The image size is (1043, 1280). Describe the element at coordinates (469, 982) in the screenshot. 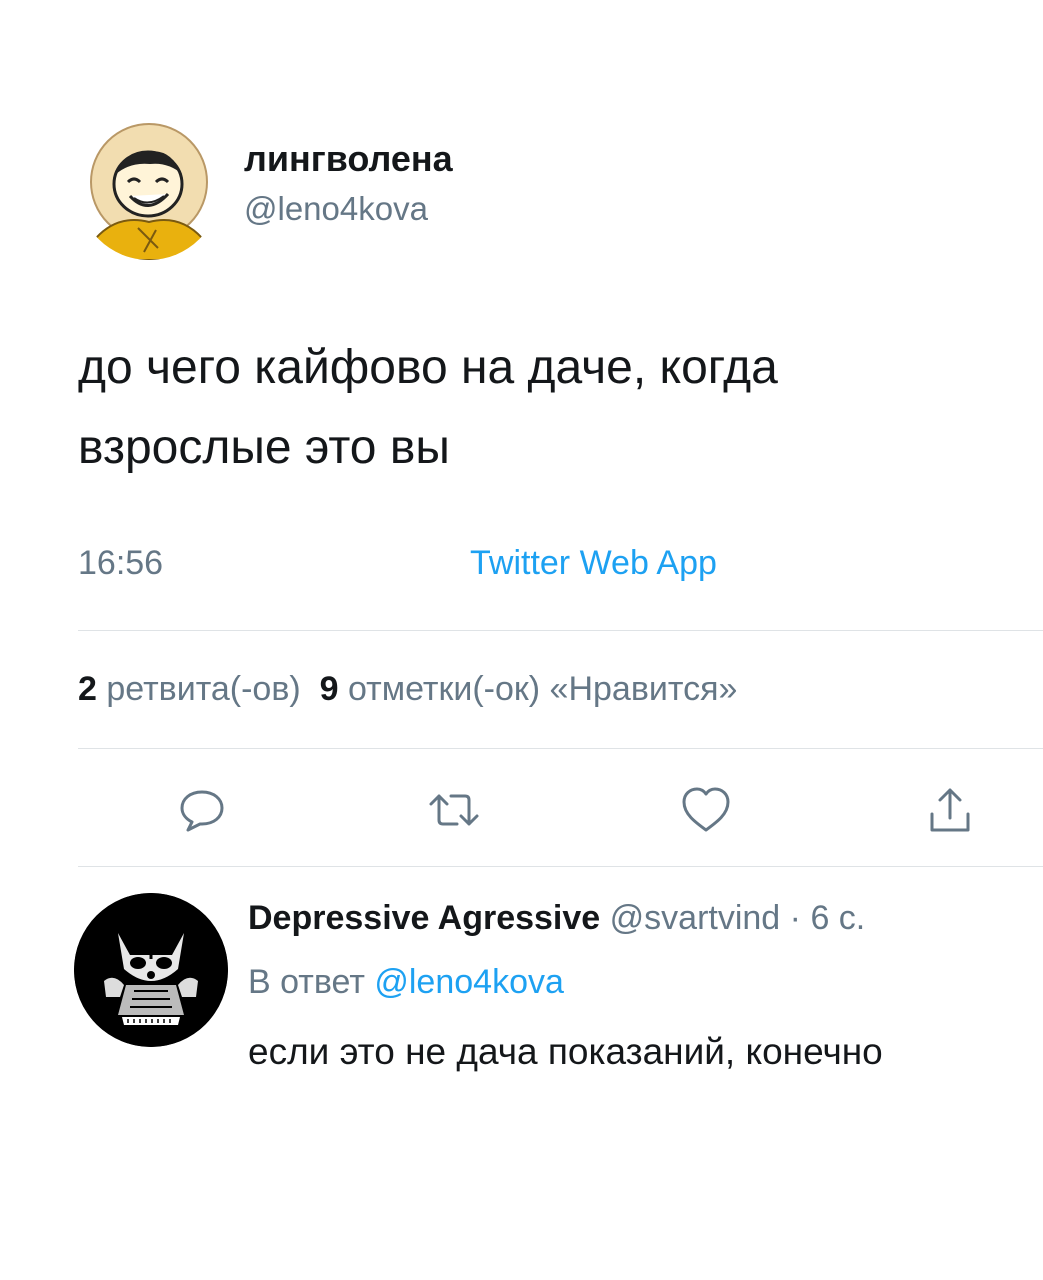

I see `reply-mention-link: @leno4kova` at that location.